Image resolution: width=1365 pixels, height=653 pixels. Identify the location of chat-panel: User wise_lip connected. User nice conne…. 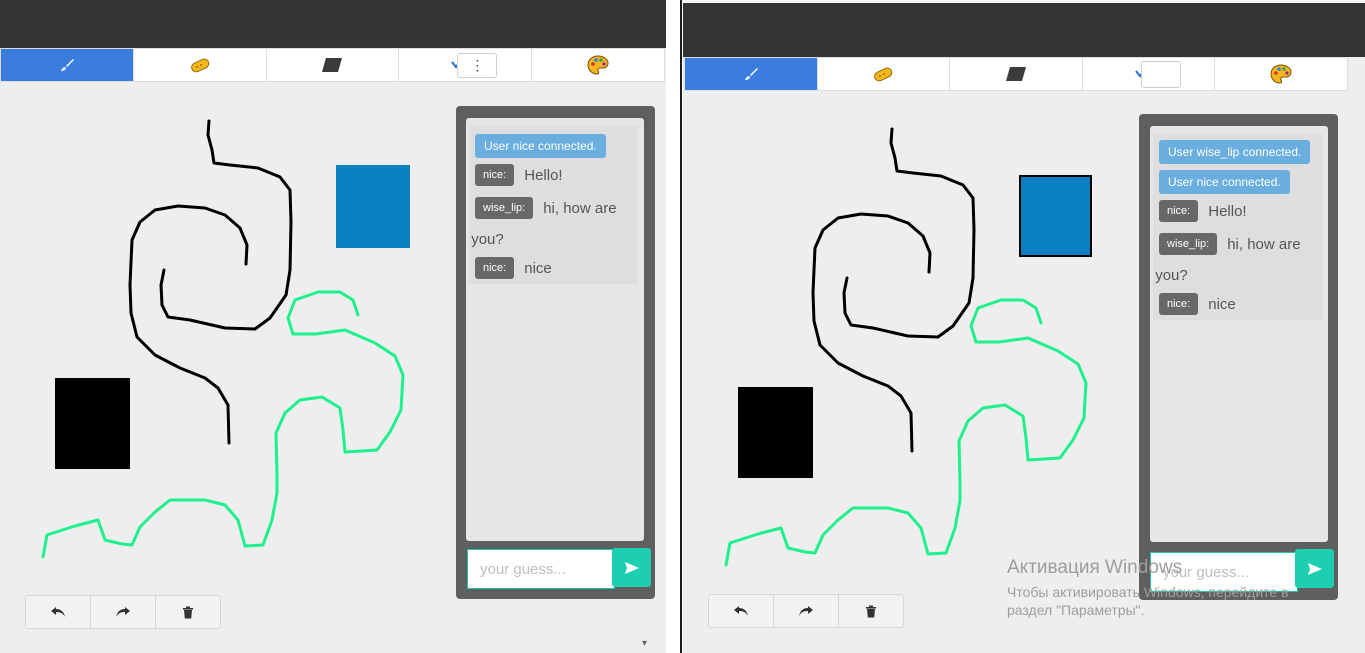
(1238, 357).